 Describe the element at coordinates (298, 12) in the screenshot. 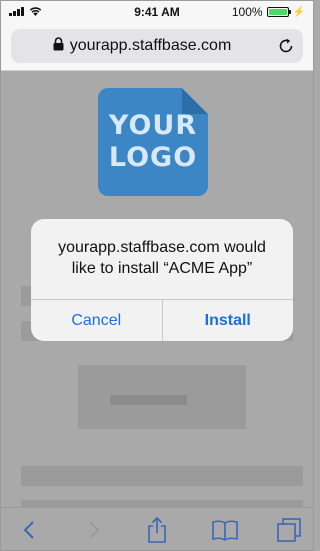

I see `charging-icon: ⚡` at that location.